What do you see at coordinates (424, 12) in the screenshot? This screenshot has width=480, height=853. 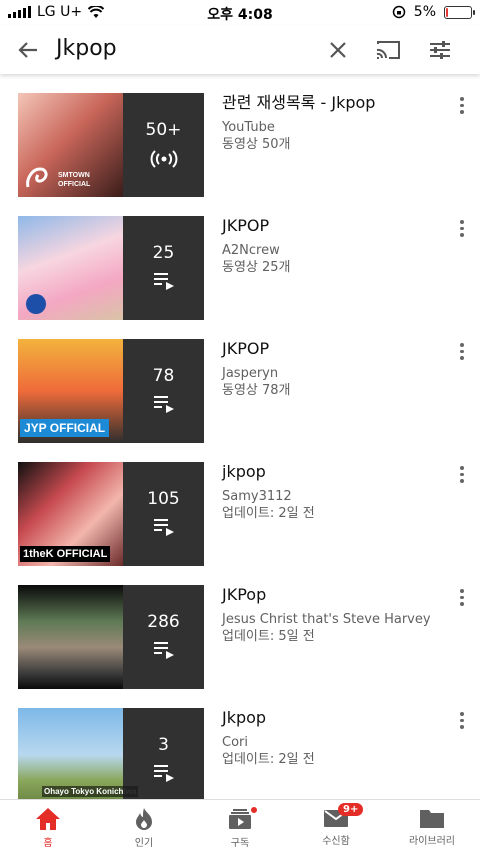 I see `battery-percent: 5%` at bounding box center [424, 12].